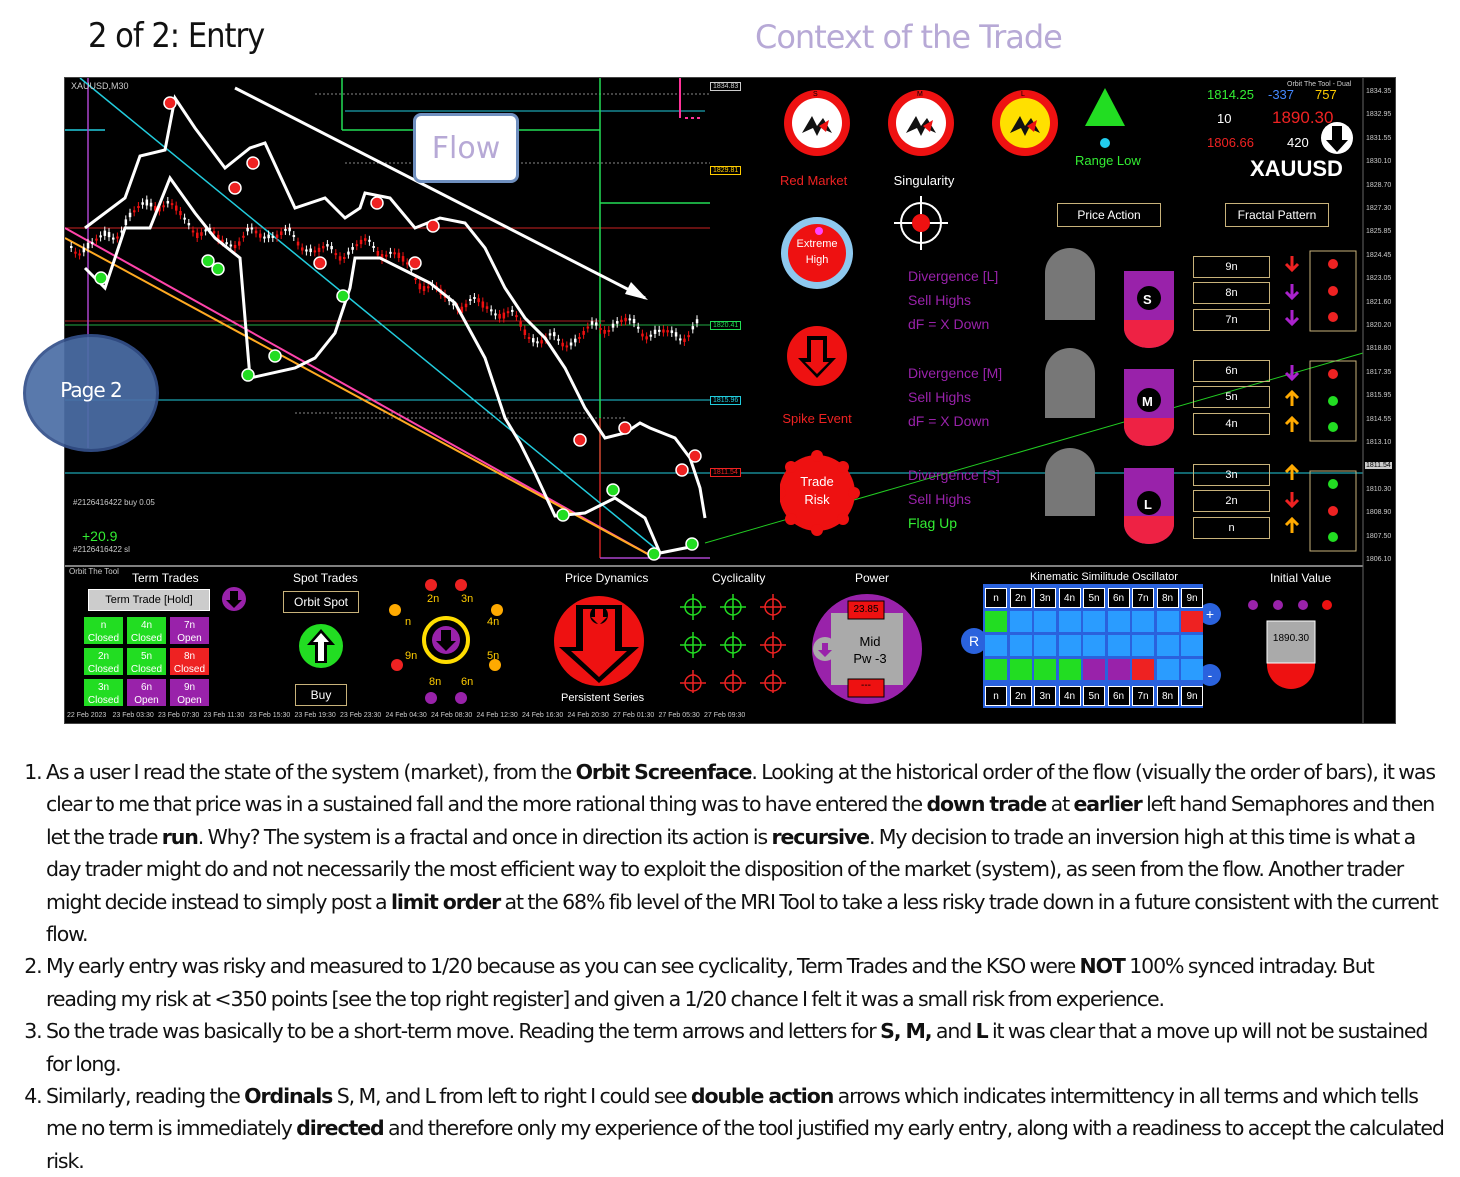  Describe the element at coordinates (114, 502) in the screenshot. I see `order-buy-label: #2126416422 buy 0.05` at that location.